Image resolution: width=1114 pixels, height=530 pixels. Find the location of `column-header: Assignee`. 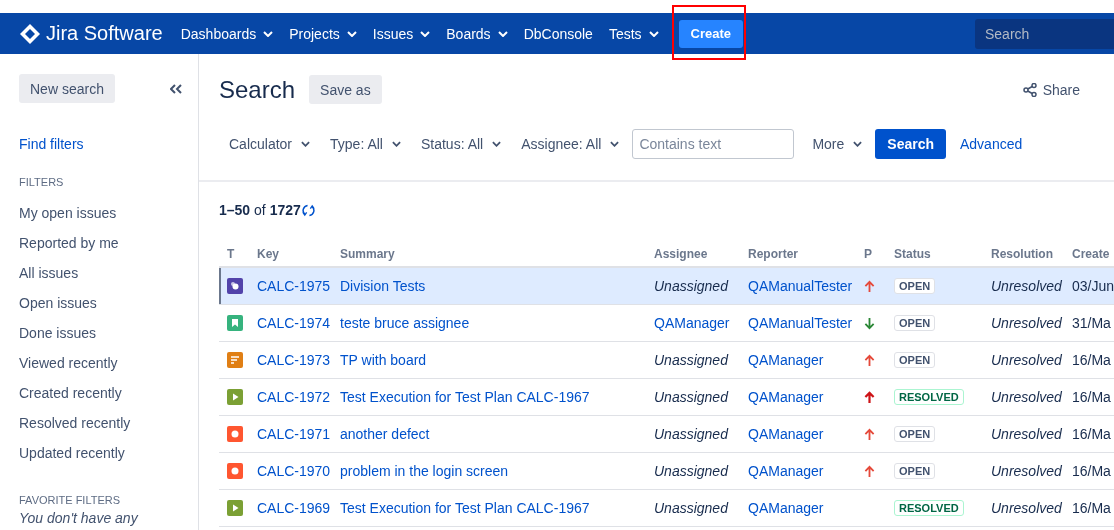

column-header: Assignee is located at coordinates (701, 254).